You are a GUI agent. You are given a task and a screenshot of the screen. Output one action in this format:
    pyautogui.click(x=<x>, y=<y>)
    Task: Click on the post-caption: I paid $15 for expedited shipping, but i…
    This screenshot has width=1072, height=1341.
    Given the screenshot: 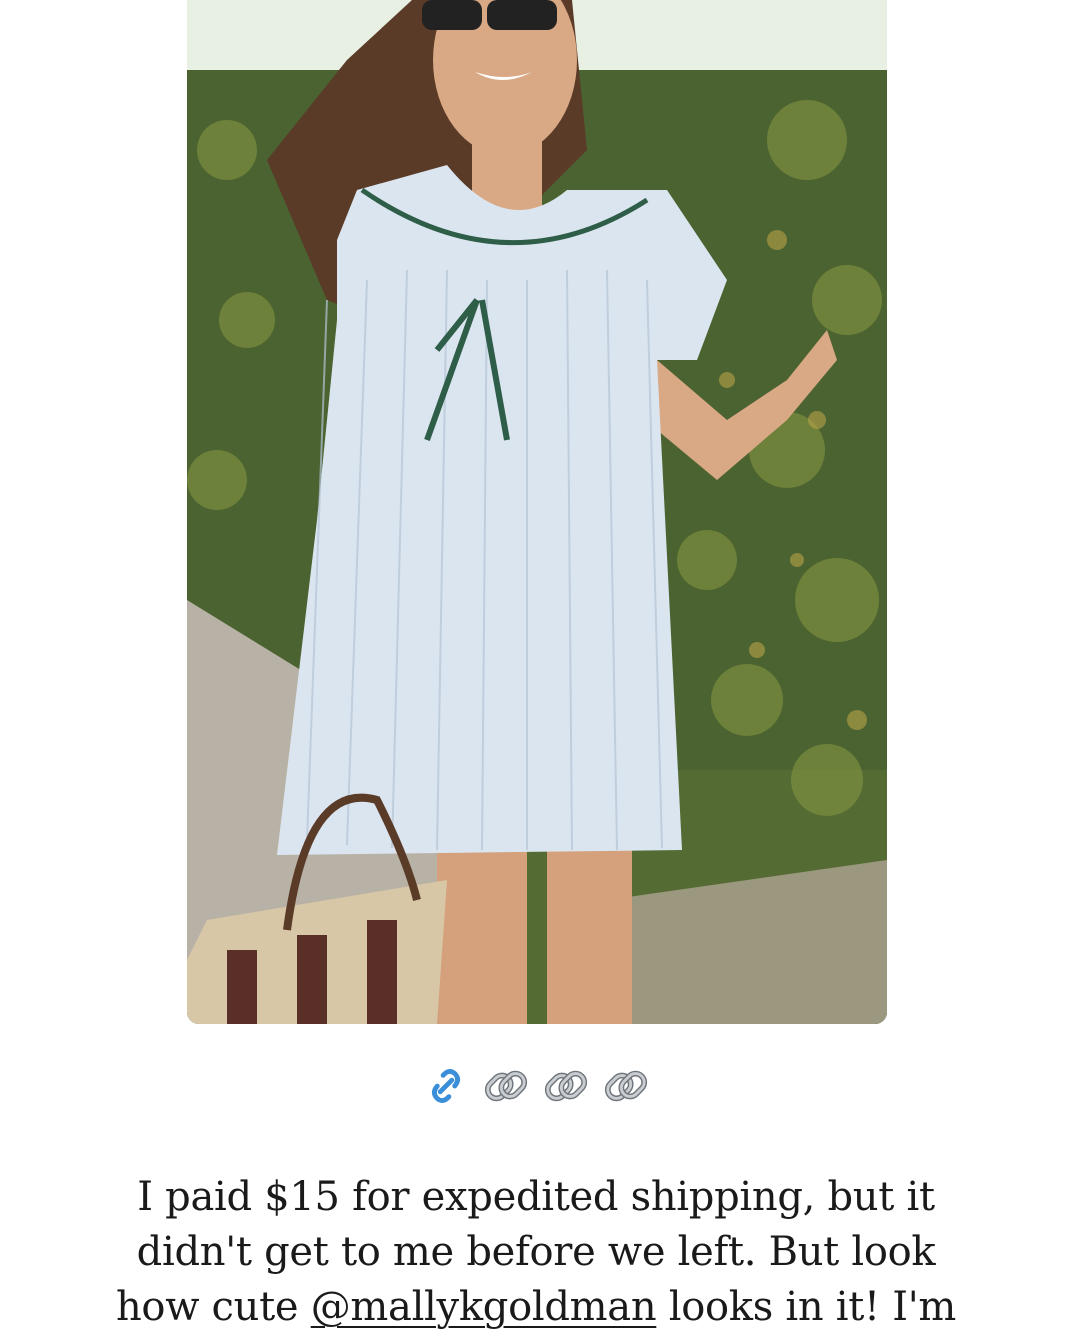 What is the action you would take?
    pyautogui.click(x=536, y=1252)
    